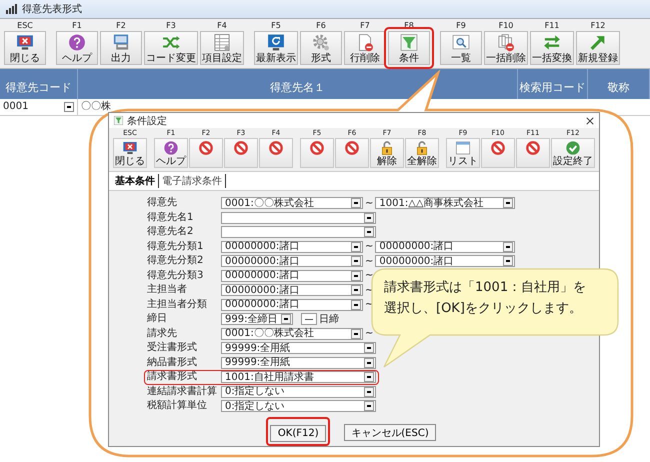 Image resolution: width=650 pixels, height=462 pixels. Describe the element at coordinates (175, 276) in the screenshot. I see `field-label: 得意先分類3` at that location.